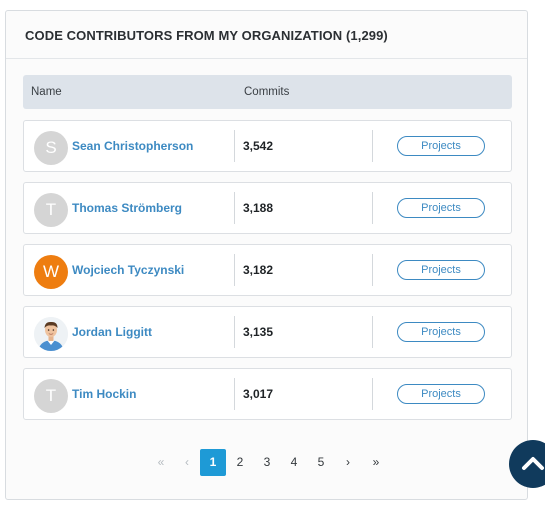 The height and width of the screenshot is (505, 545). What do you see at coordinates (258, 270) in the screenshot?
I see `commit-count: 3,182` at bounding box center [258, 270].